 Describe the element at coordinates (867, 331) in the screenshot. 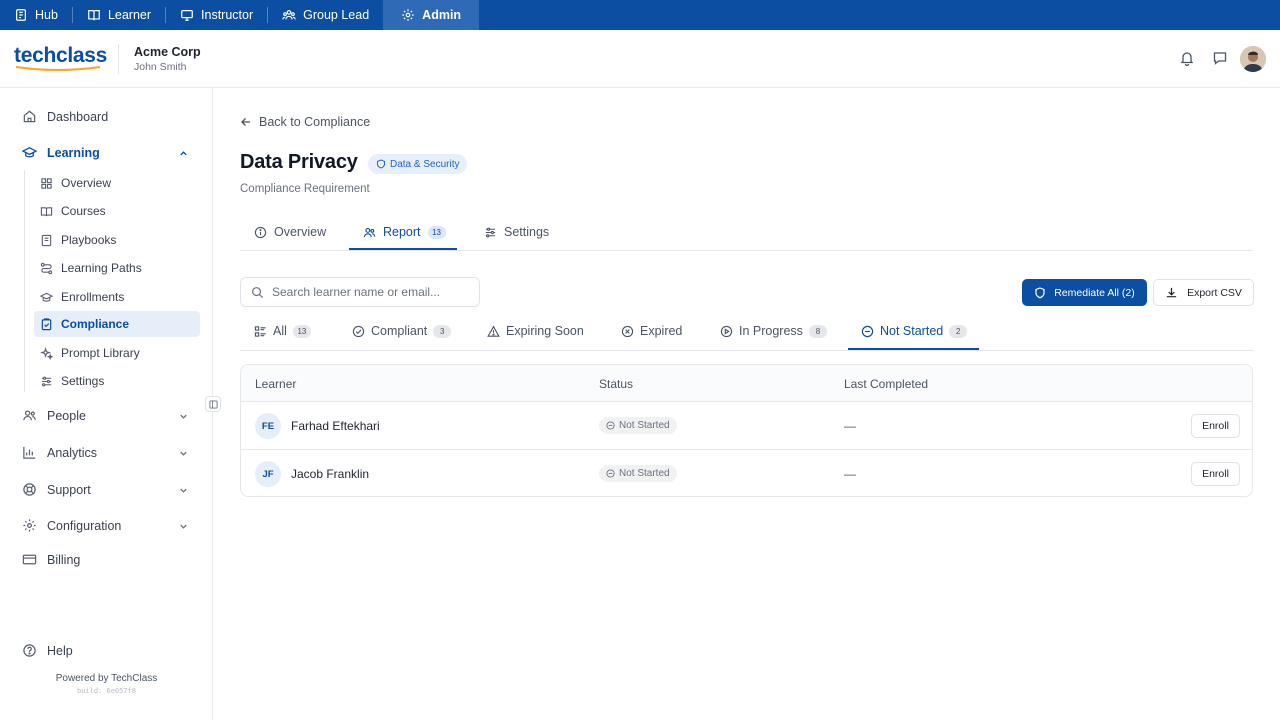

I see `minus-circle-icon` at that location.